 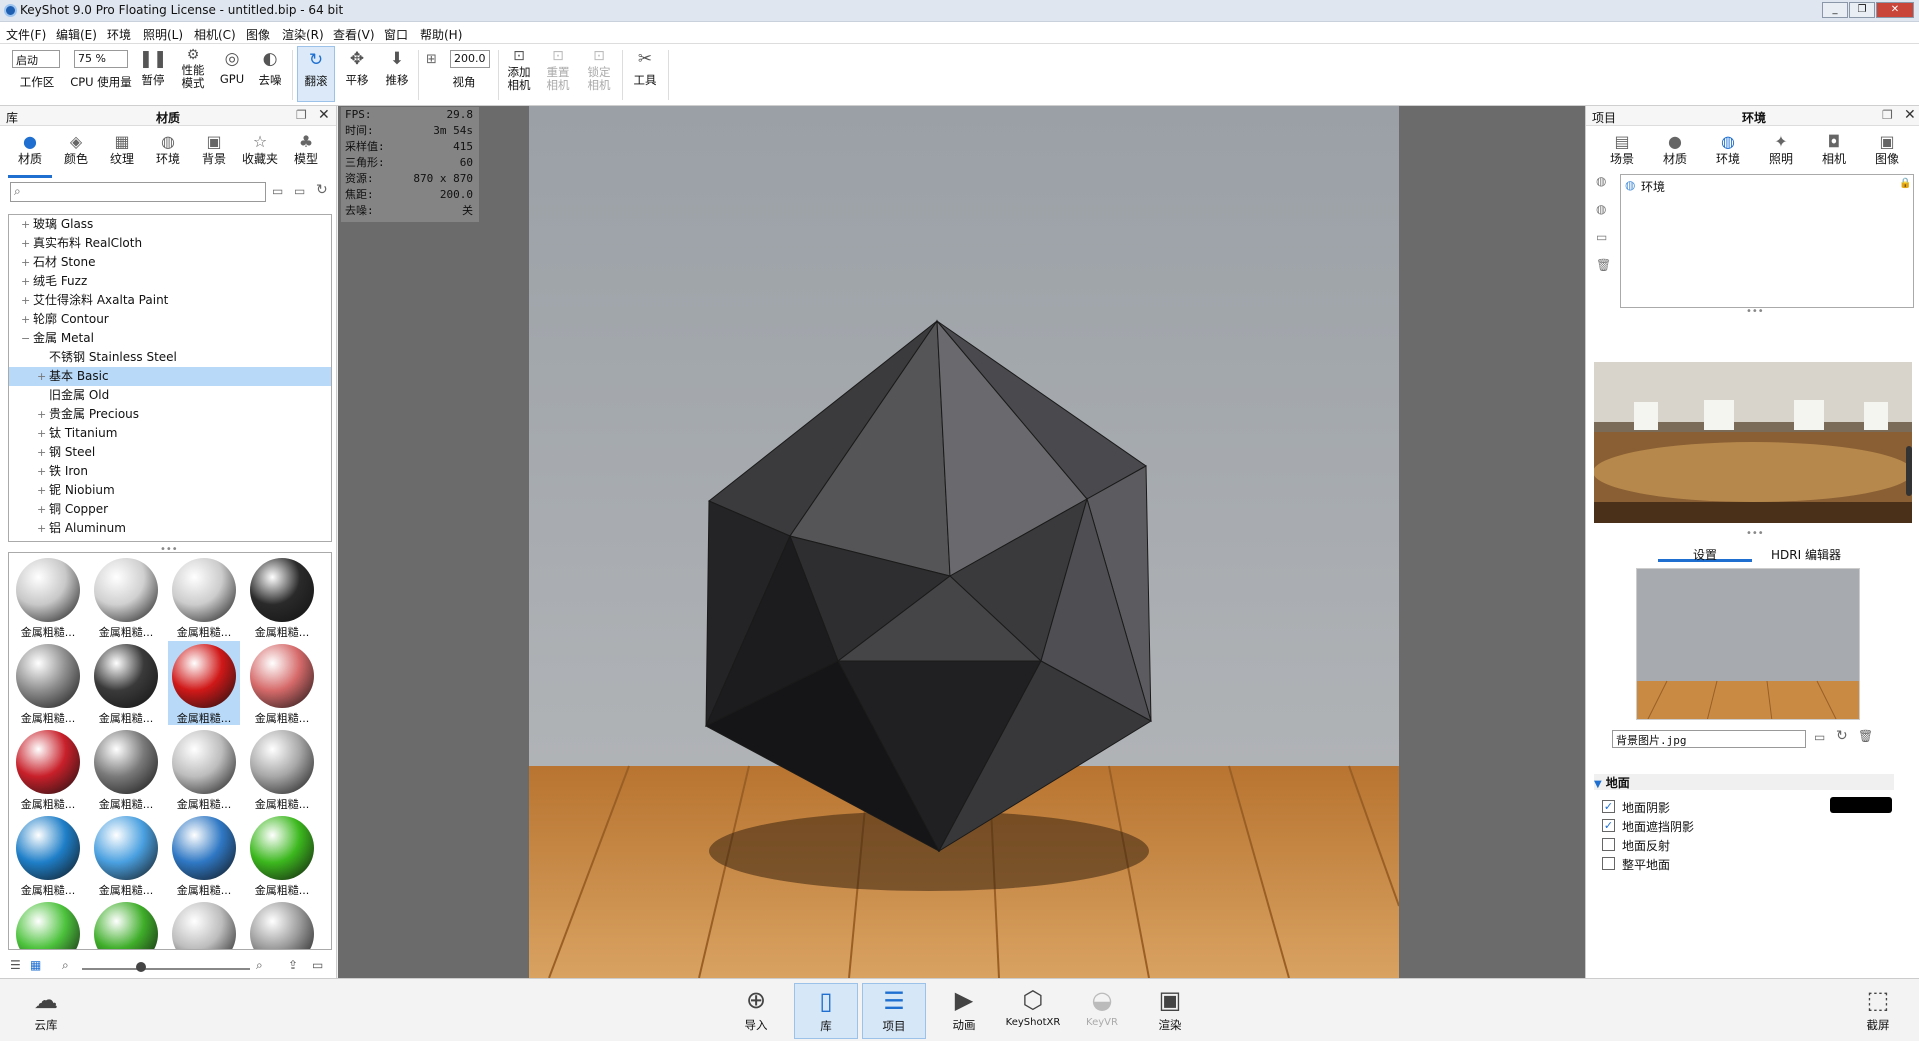 I want to click on list-view-icon: ☰, so click(x=15, y=965).